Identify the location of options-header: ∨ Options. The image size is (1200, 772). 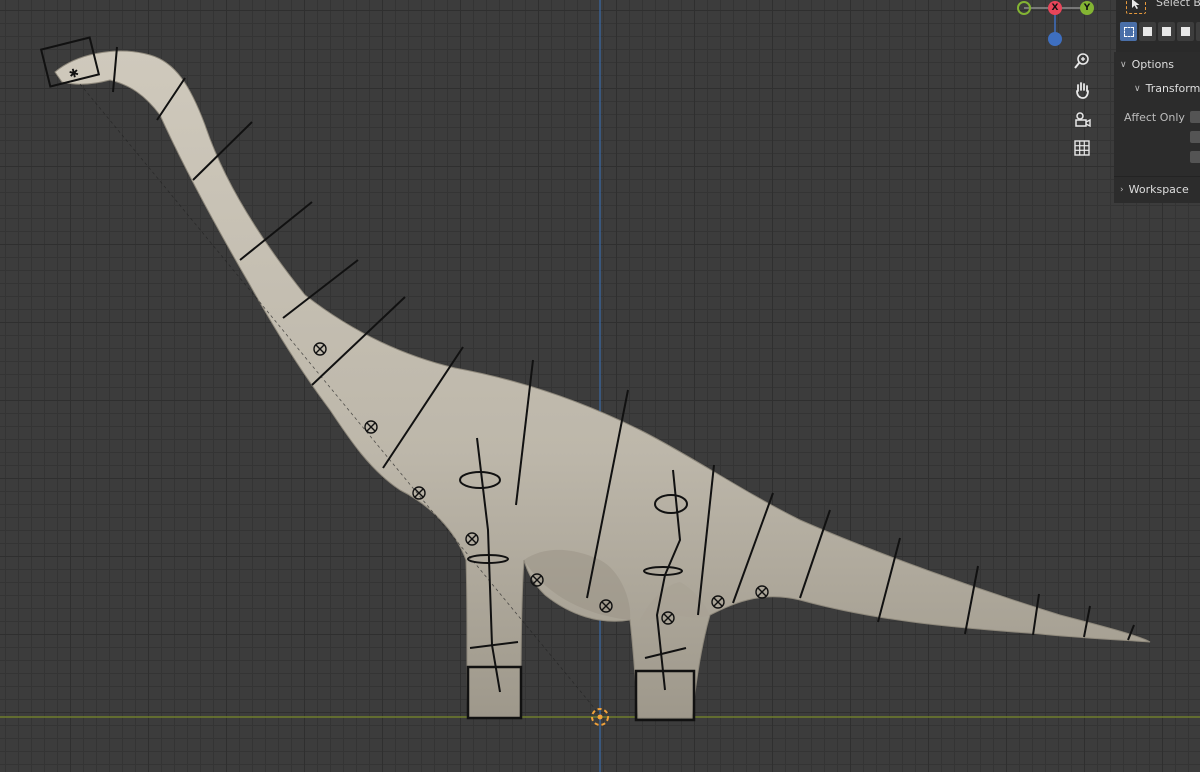
(1147, 64).